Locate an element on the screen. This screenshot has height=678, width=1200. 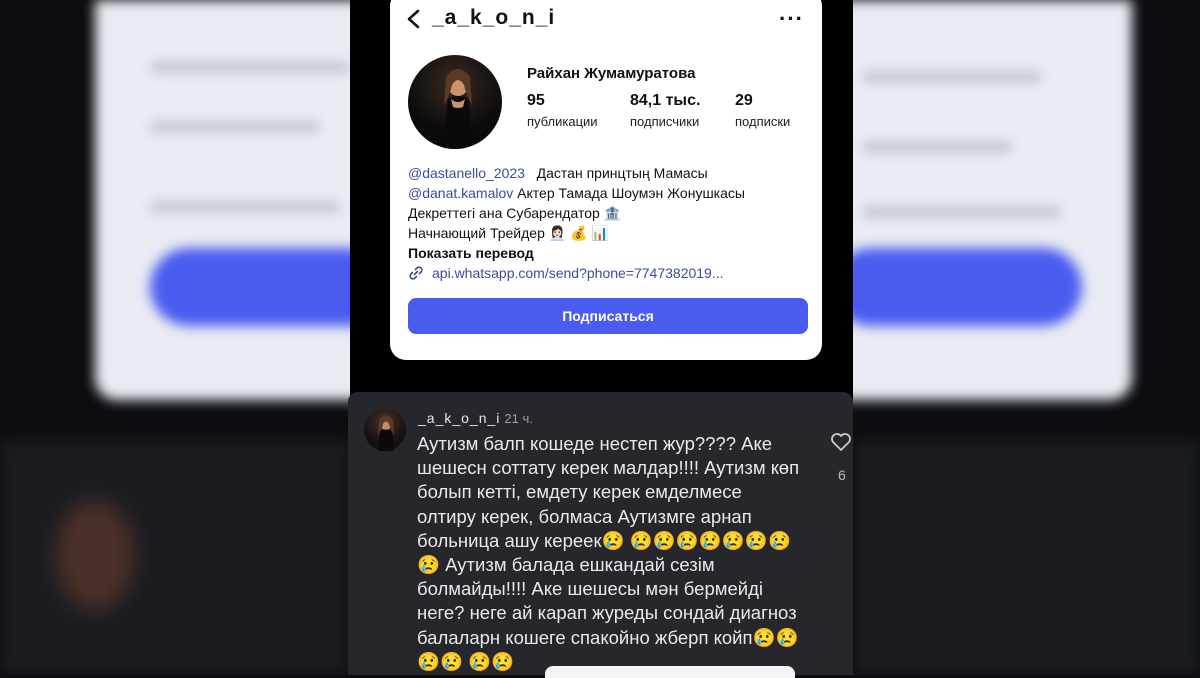
profile-avatar is located at coordinates (455, 102).